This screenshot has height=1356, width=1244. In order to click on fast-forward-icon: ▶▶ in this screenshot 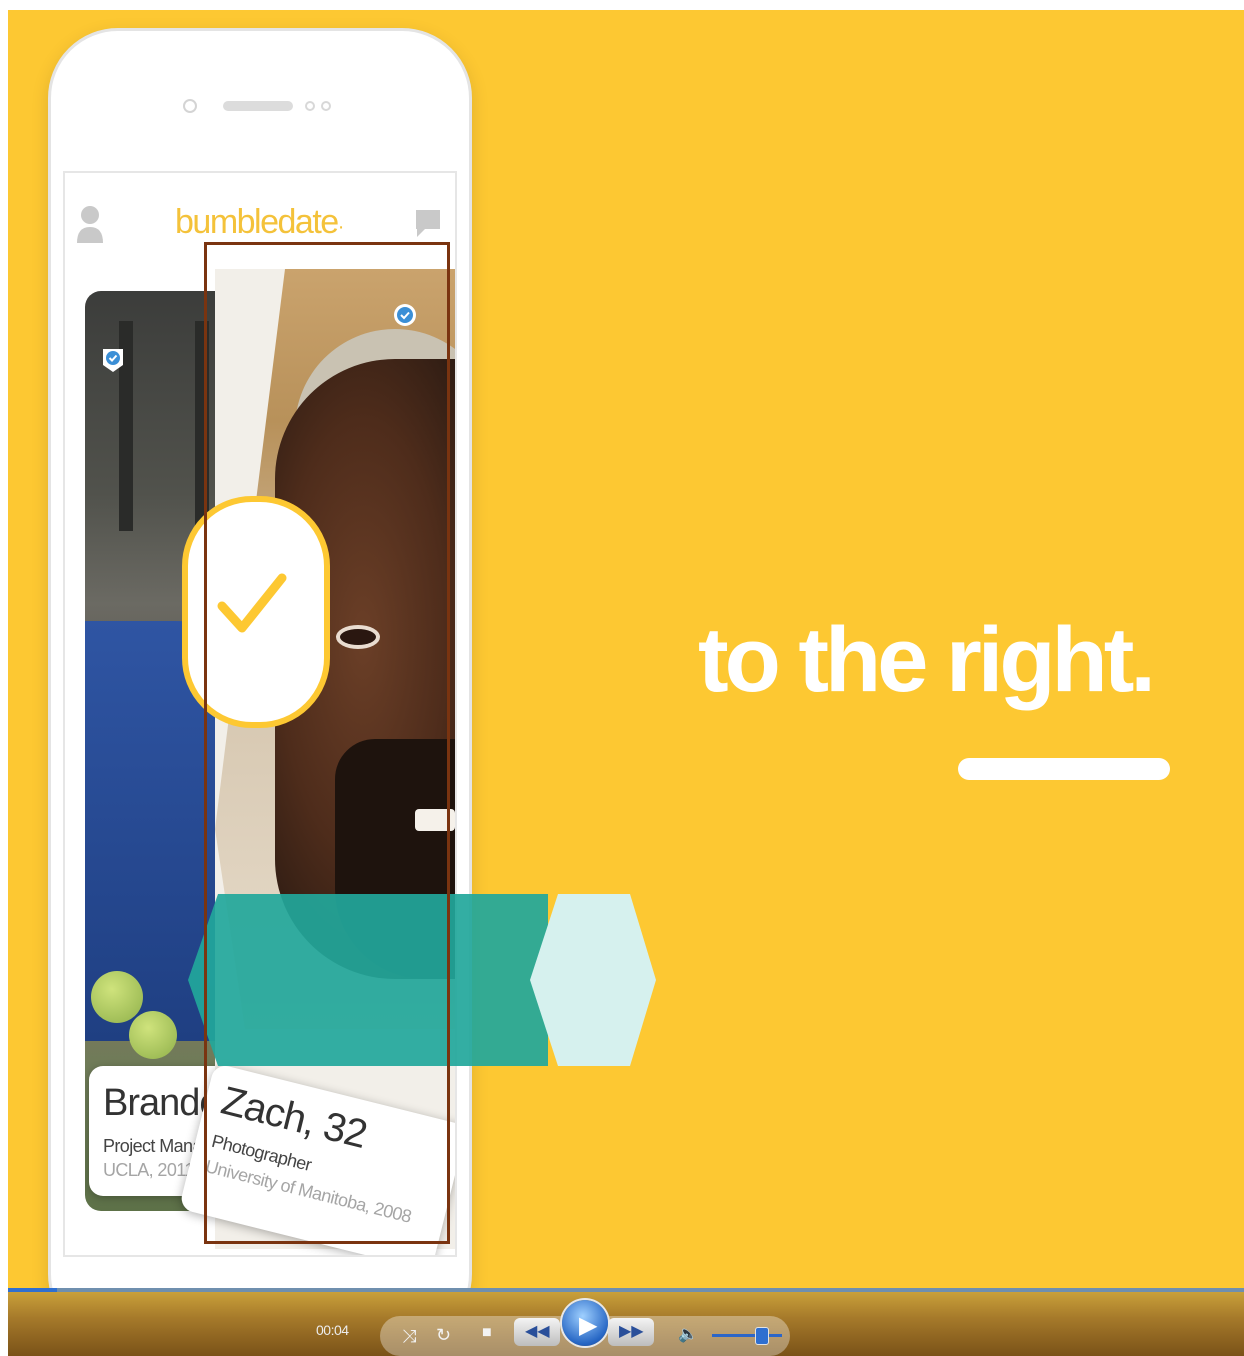, I will do `click(631, 1331)`.